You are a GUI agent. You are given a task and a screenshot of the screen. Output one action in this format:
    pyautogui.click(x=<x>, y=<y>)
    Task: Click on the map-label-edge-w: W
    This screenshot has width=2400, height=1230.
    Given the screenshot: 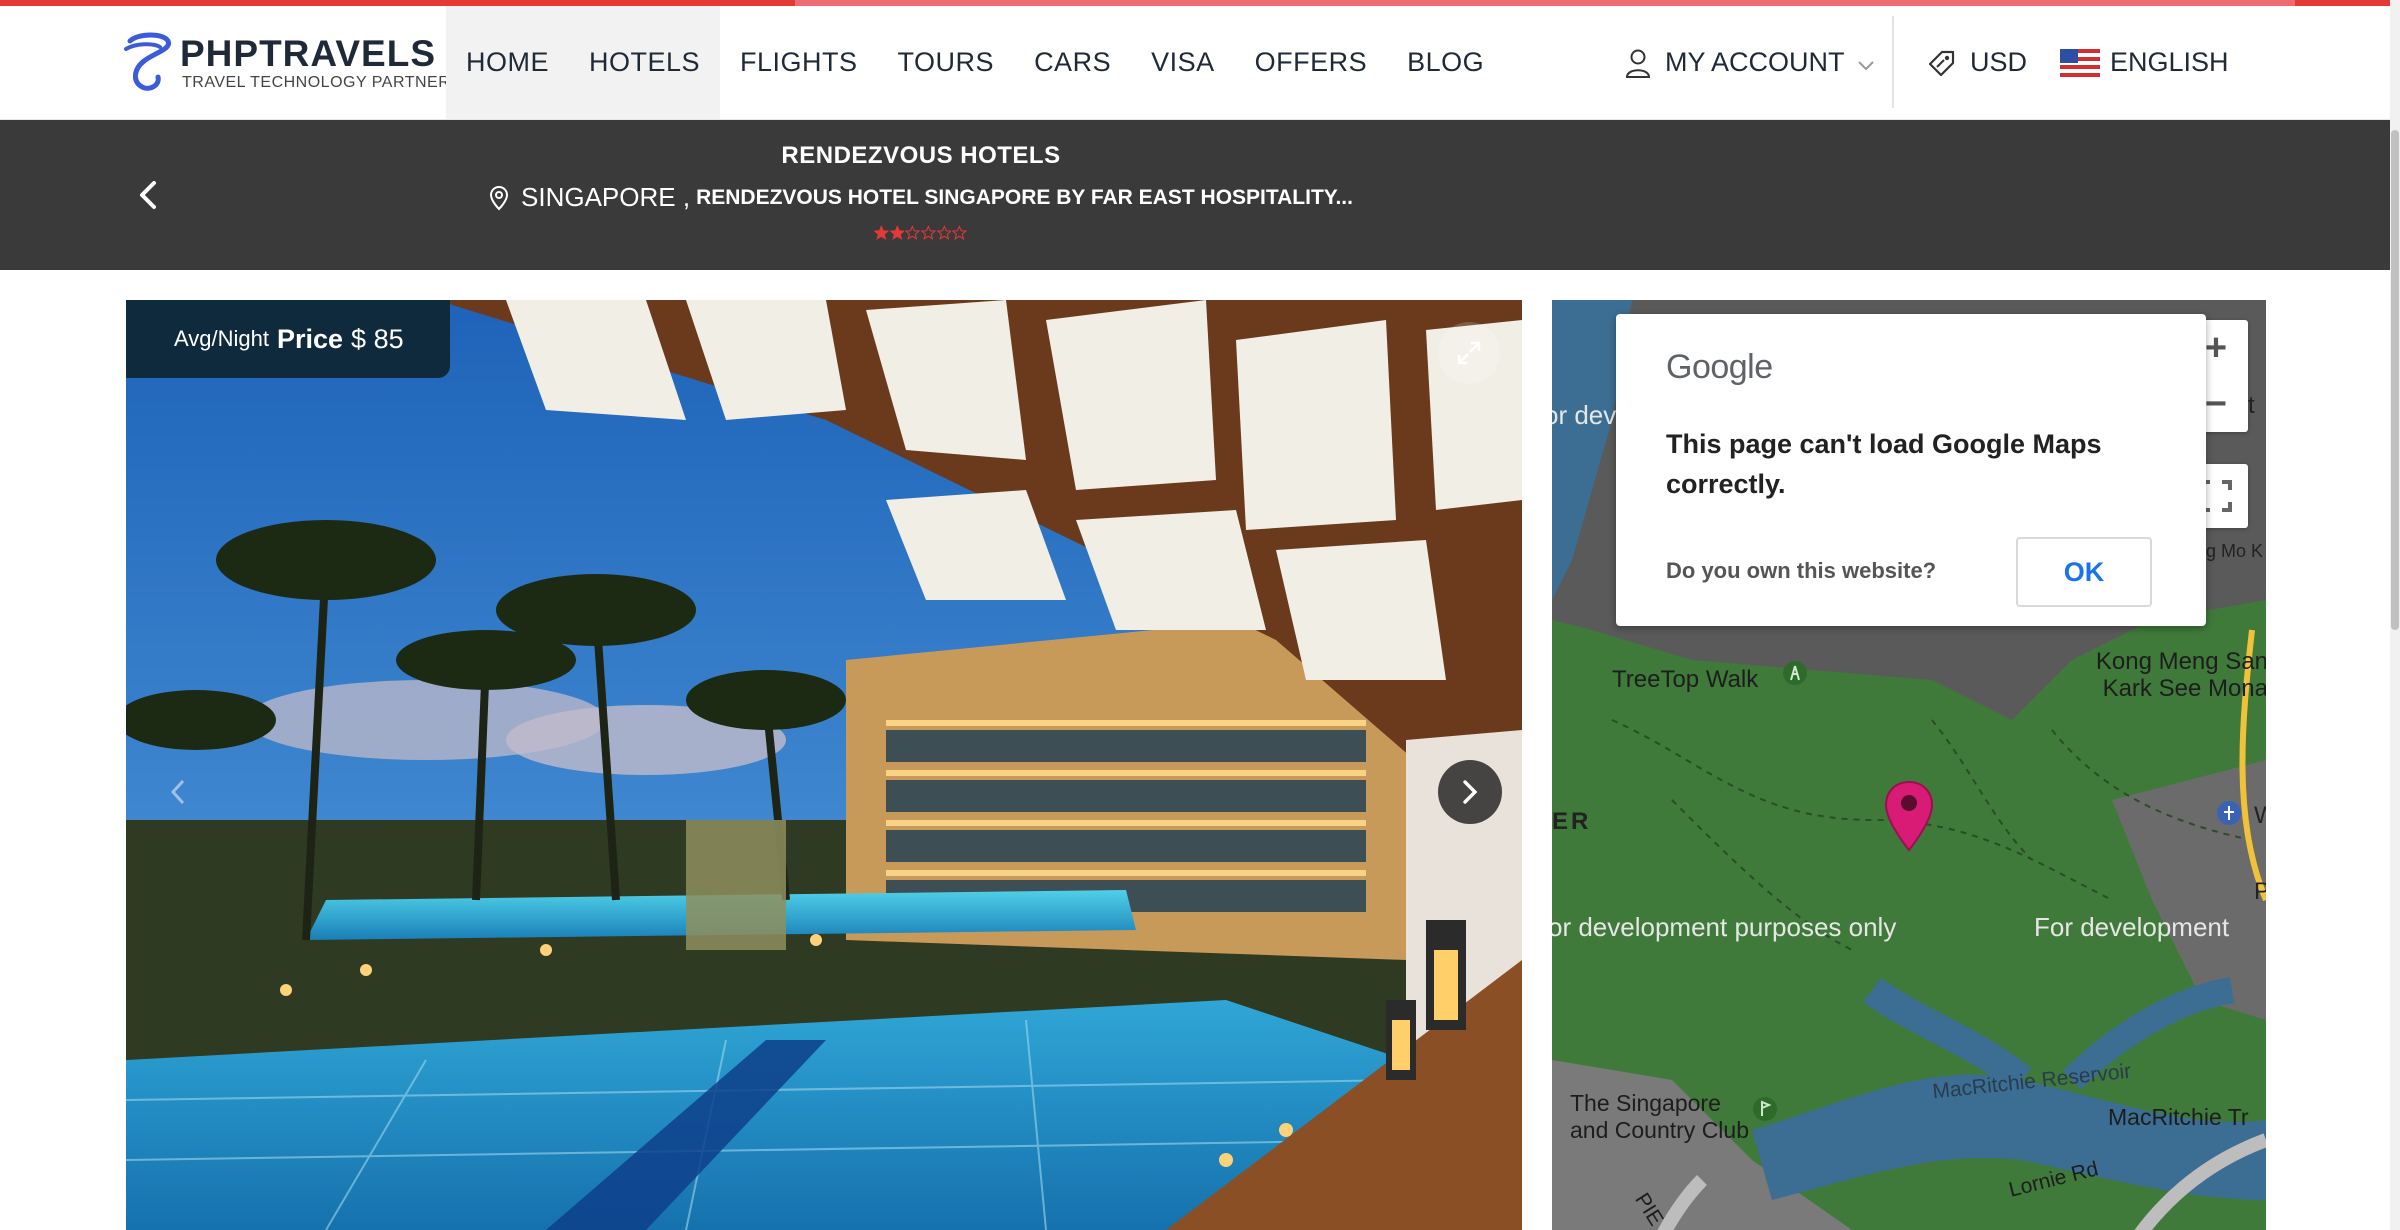 What is the action you would take?
    pyautogui.click(x=2260, y=815)
    